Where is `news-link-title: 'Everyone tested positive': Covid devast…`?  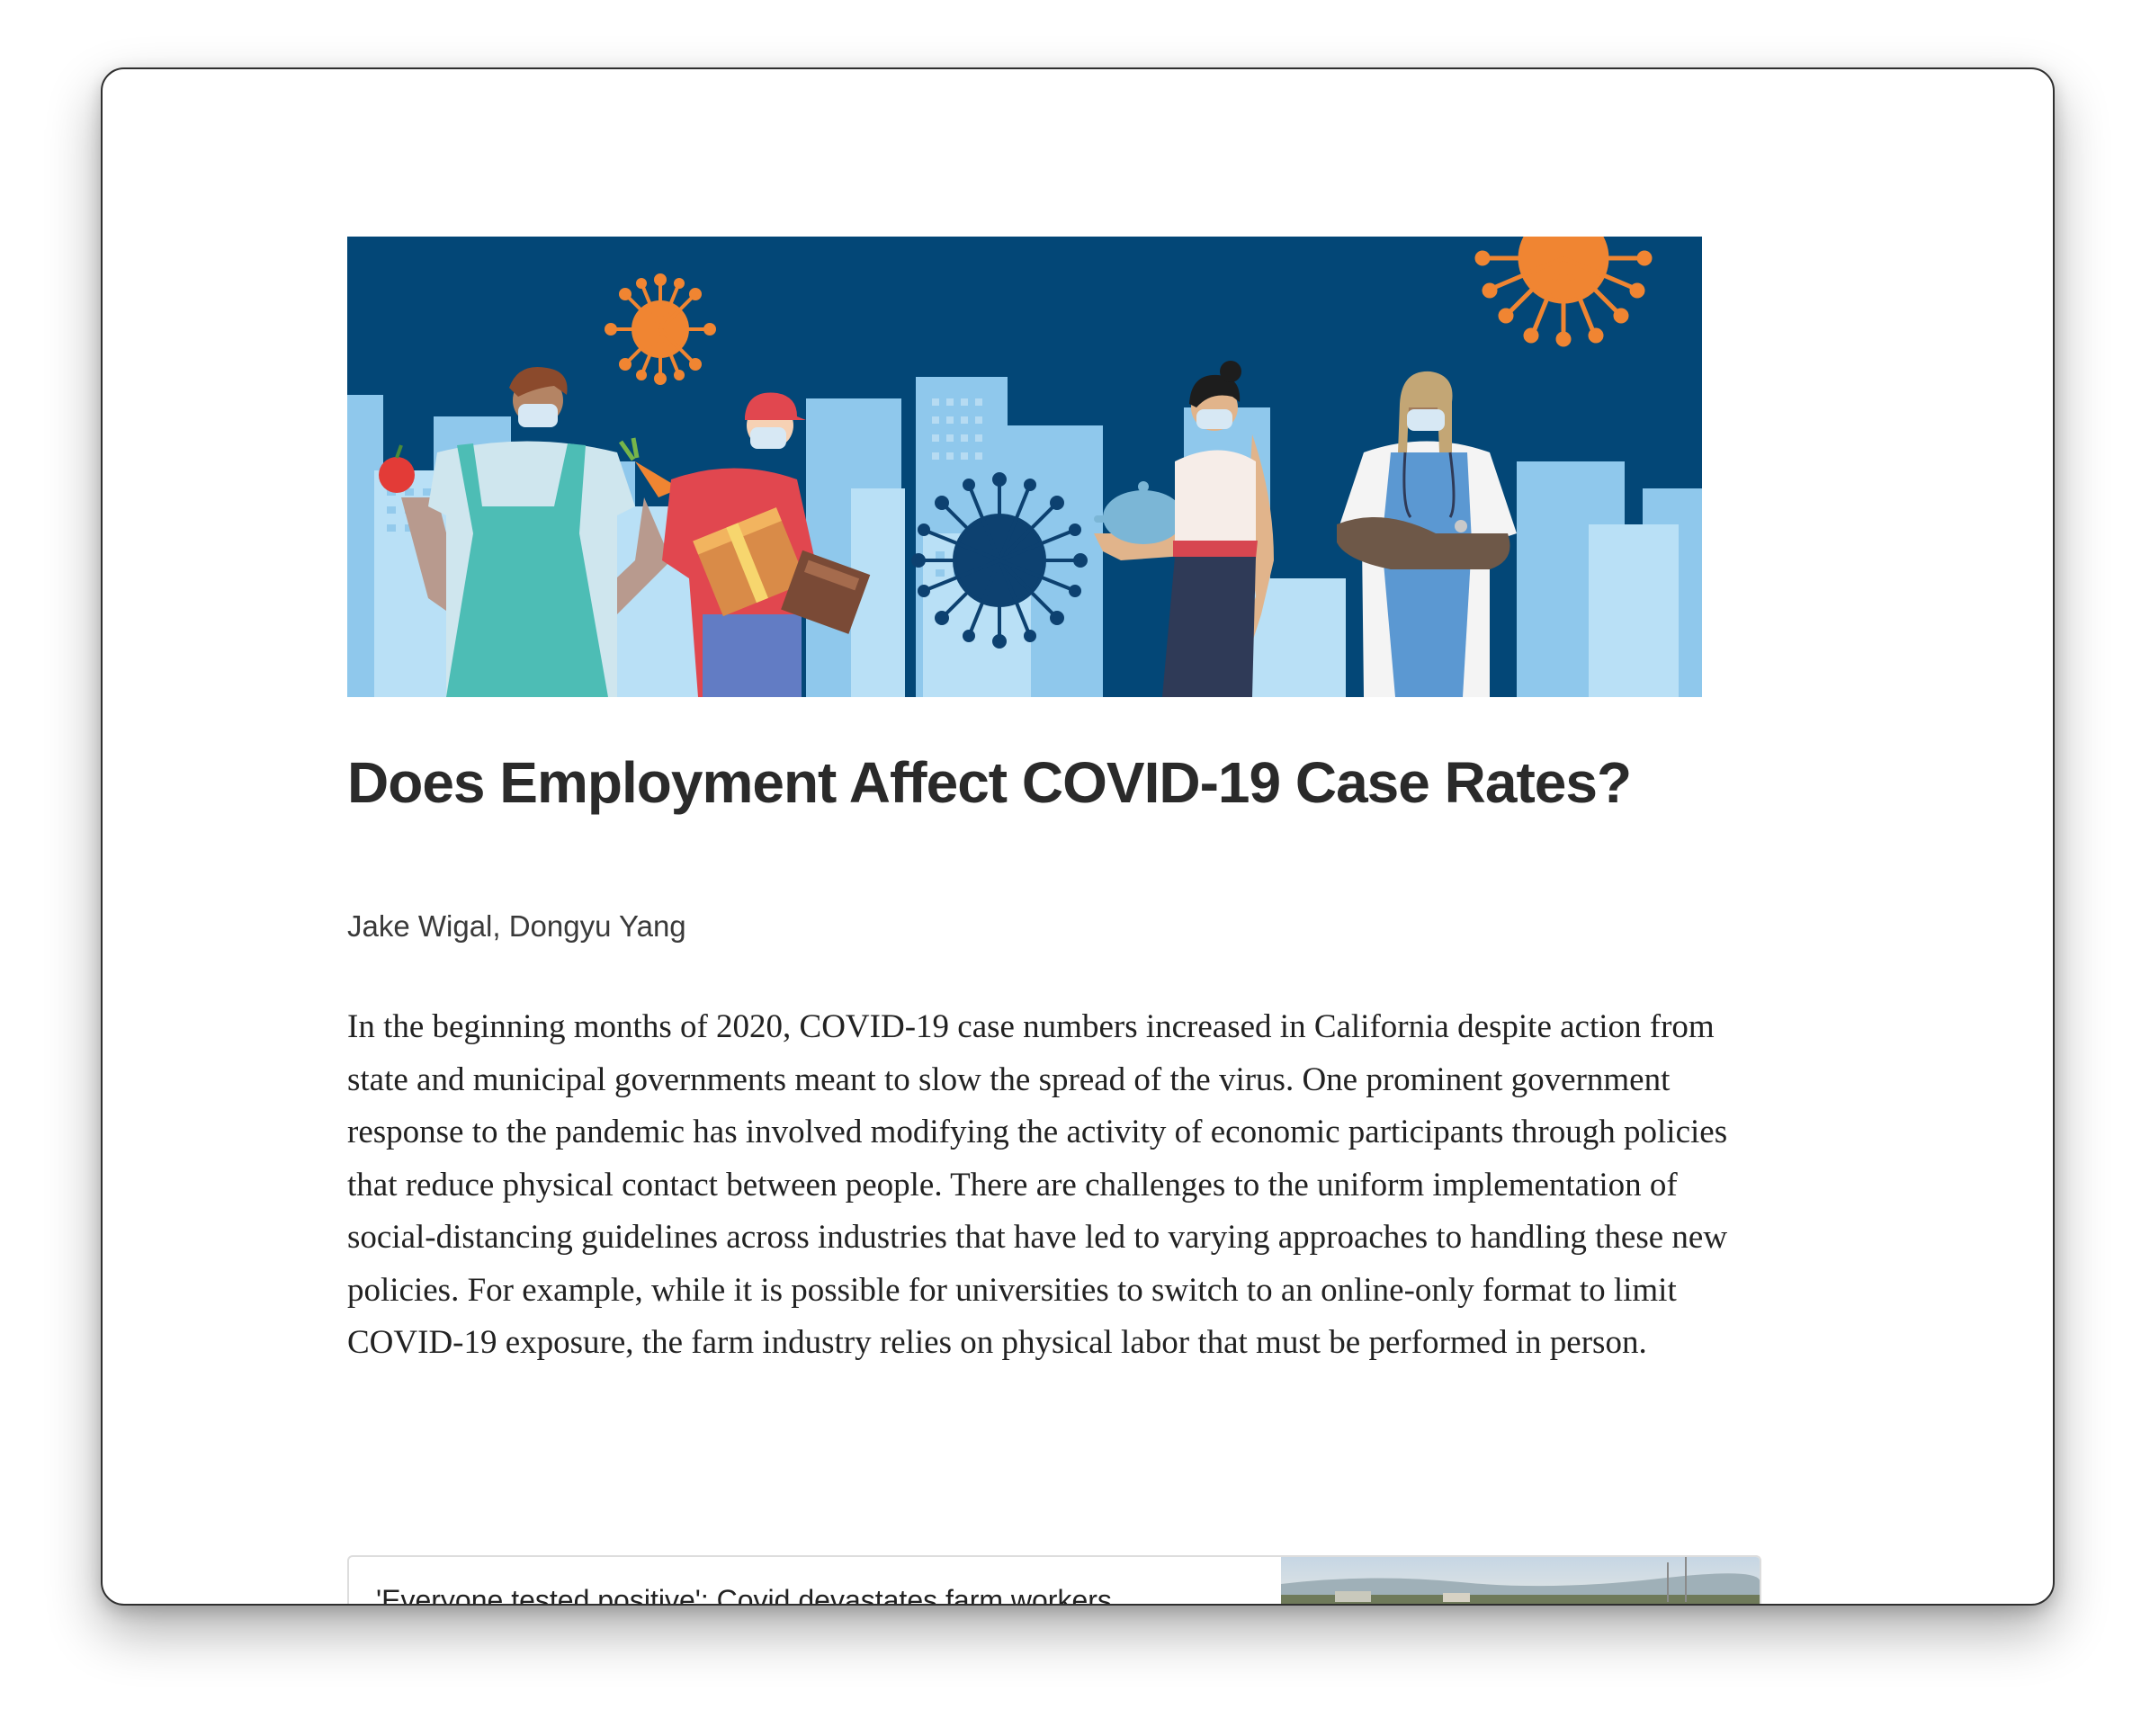 news-link-title: 'Everyone tested positive': Covid devast… is located at coordinates (744, 1594).